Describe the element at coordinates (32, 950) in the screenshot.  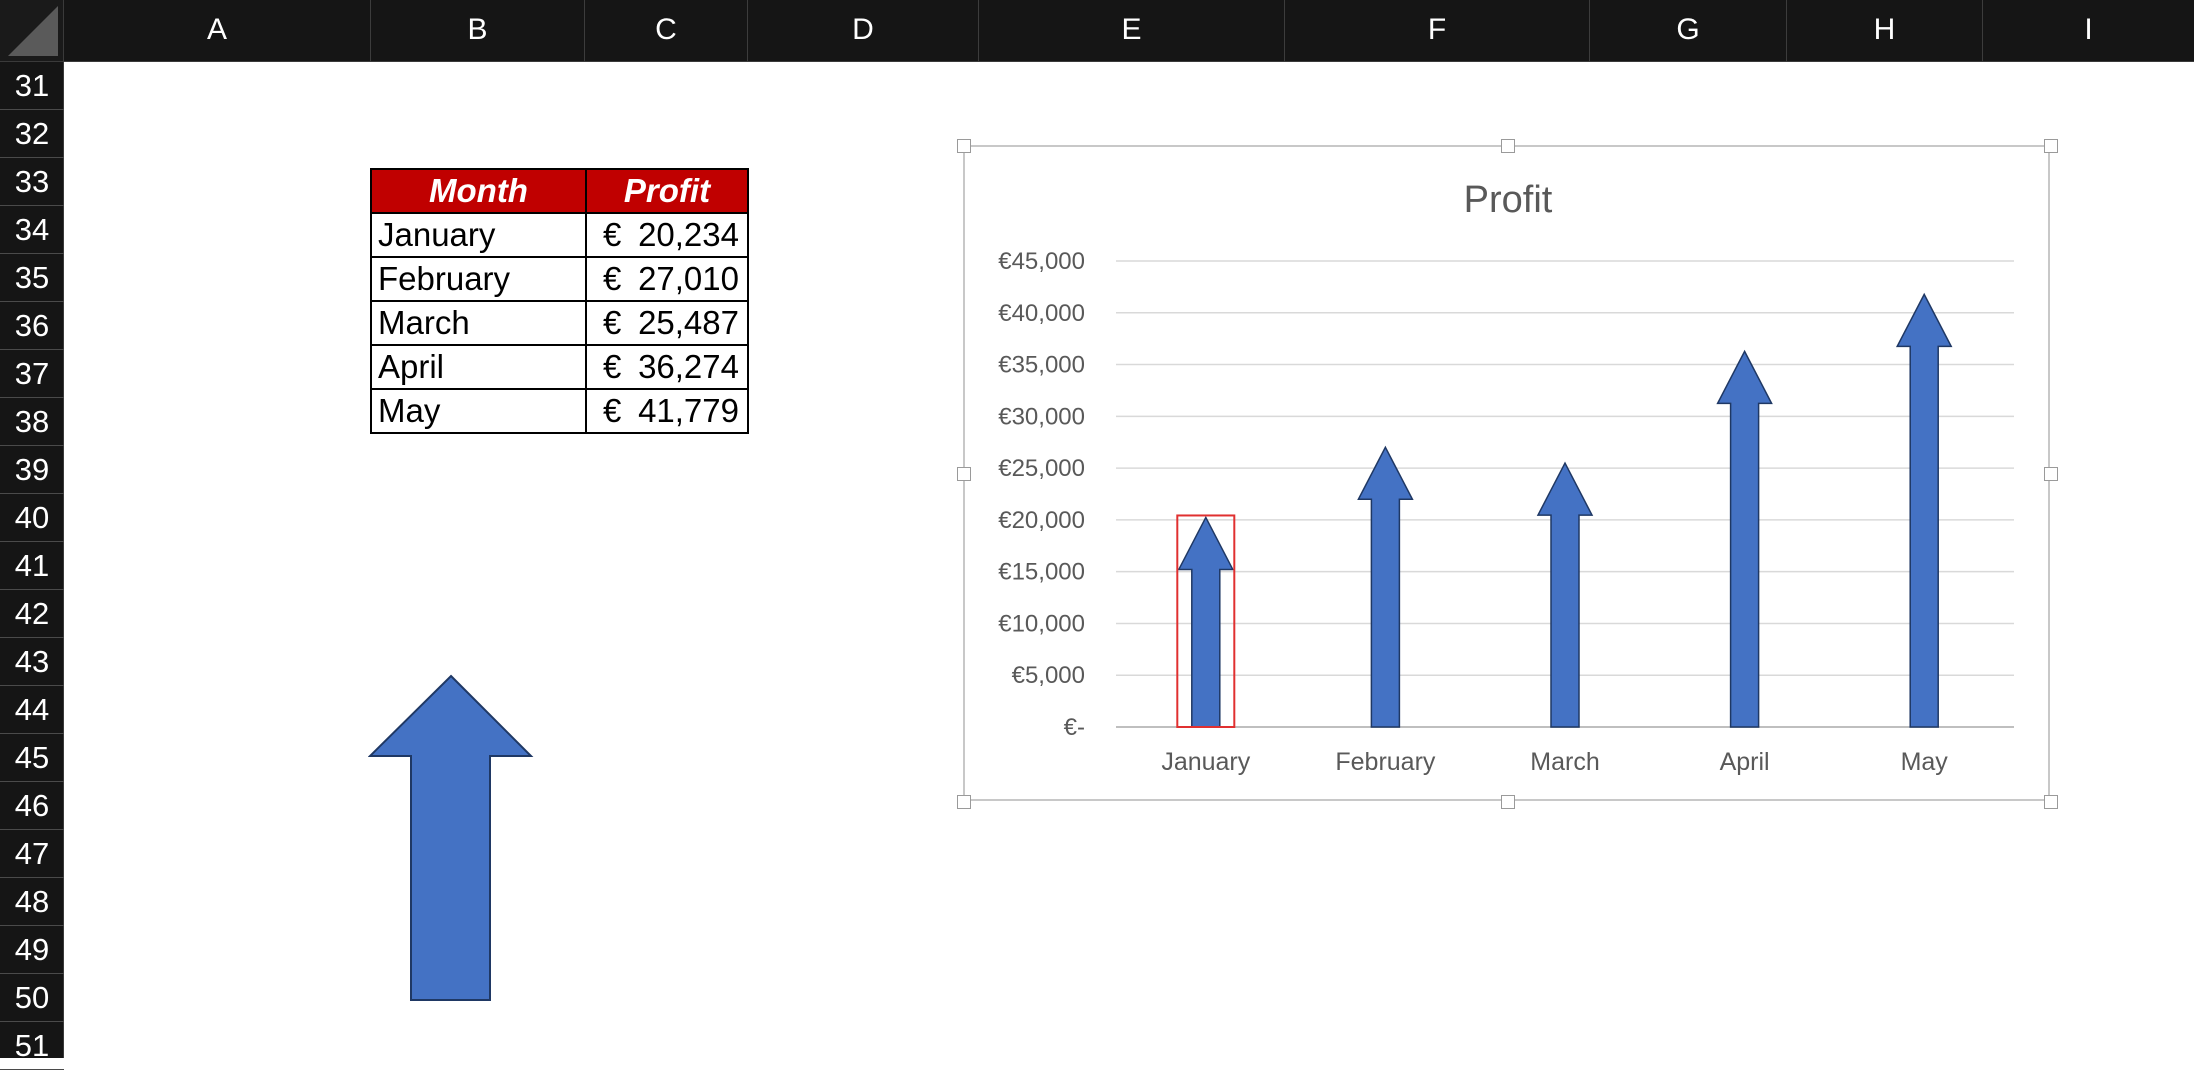
I see `row-header-49: 49` at that location.